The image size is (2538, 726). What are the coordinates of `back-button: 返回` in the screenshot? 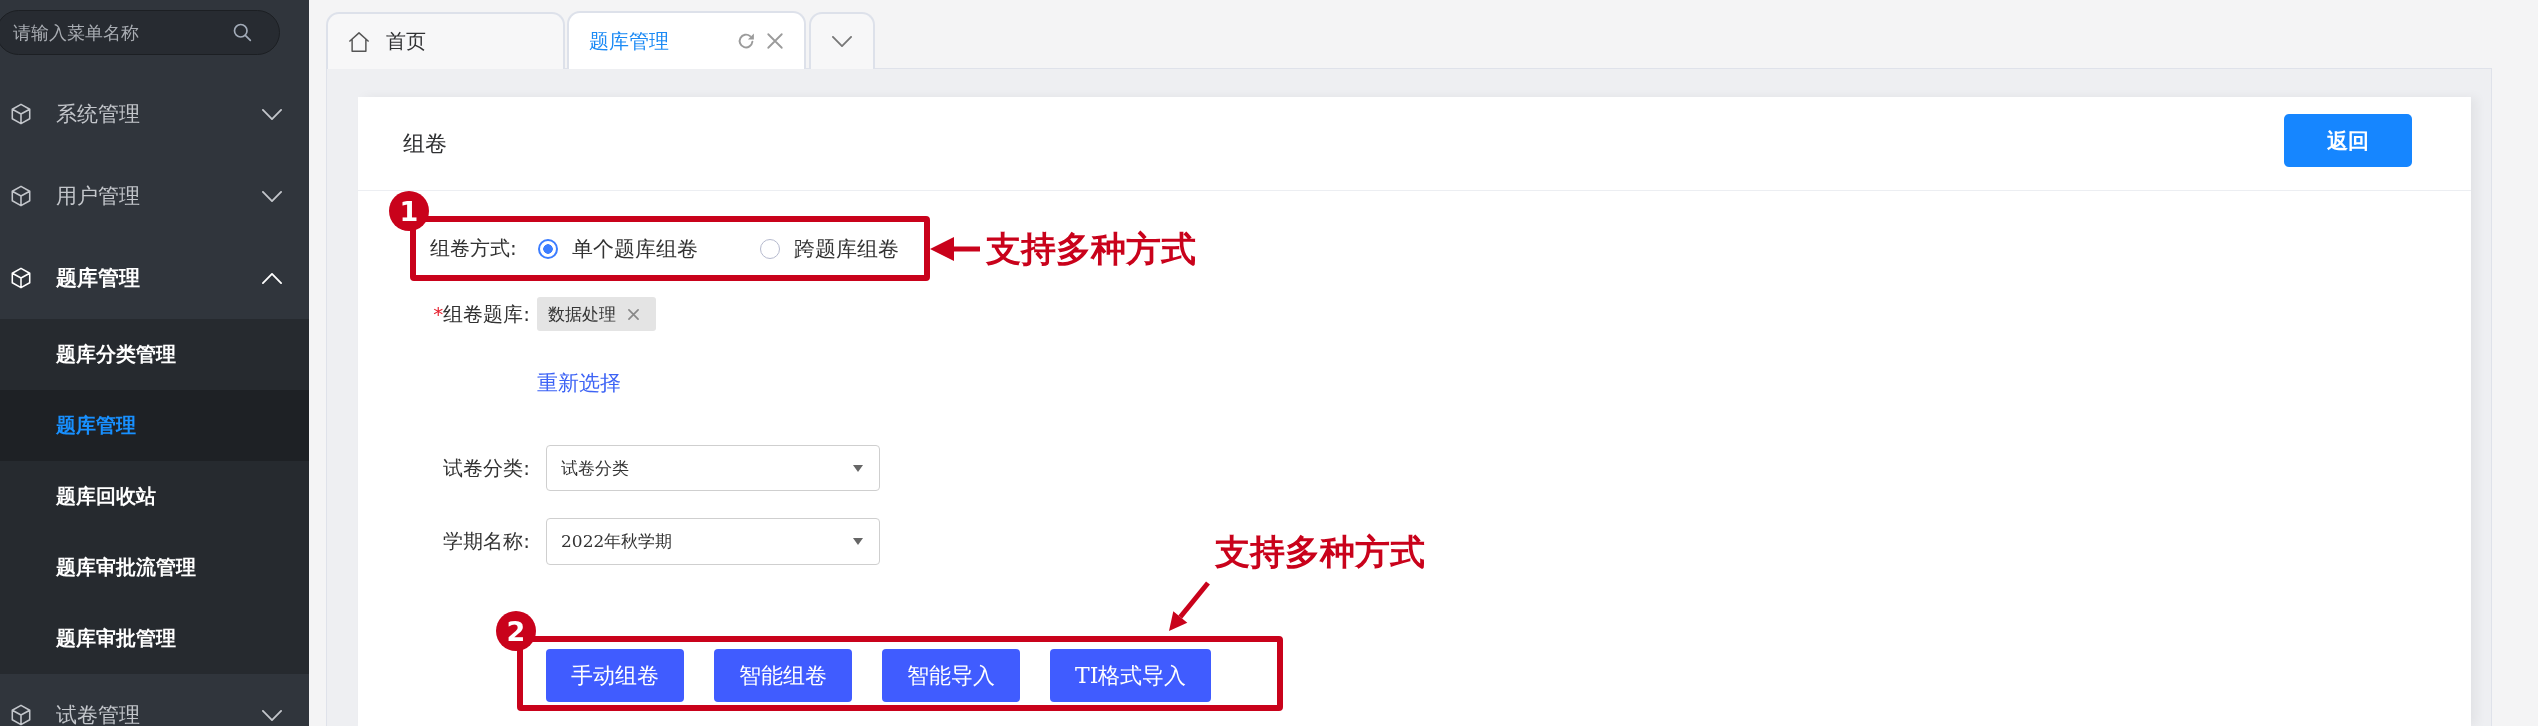 It's located at (2348, 140).